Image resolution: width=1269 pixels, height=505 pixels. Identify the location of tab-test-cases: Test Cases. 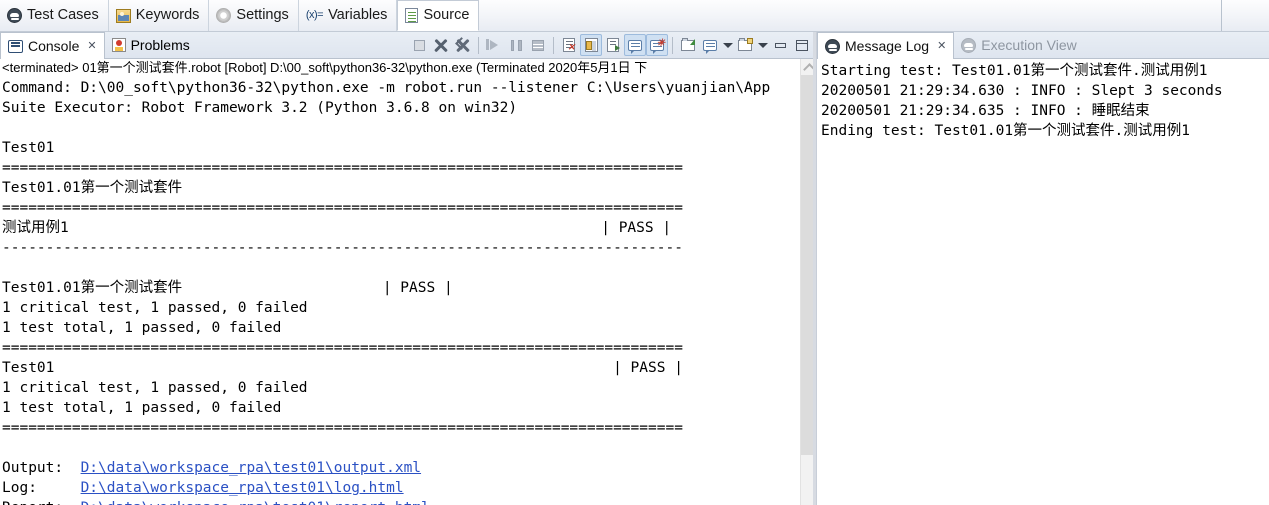
(54, 15).